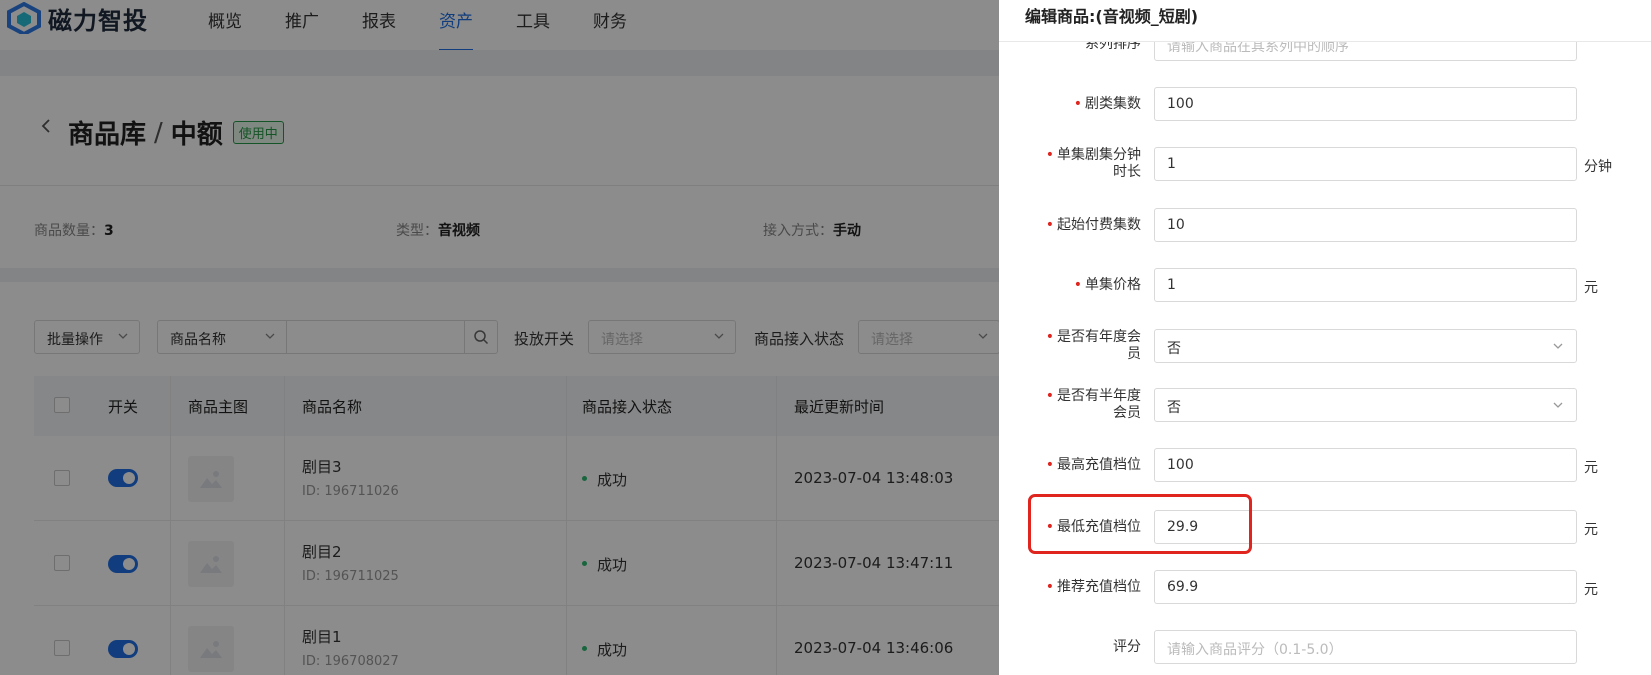  What do you see at coordinates (1093, 404) in the screenshot?
I see `field-label: • 是否有半年度会员` at bounding box center [1093, 404].